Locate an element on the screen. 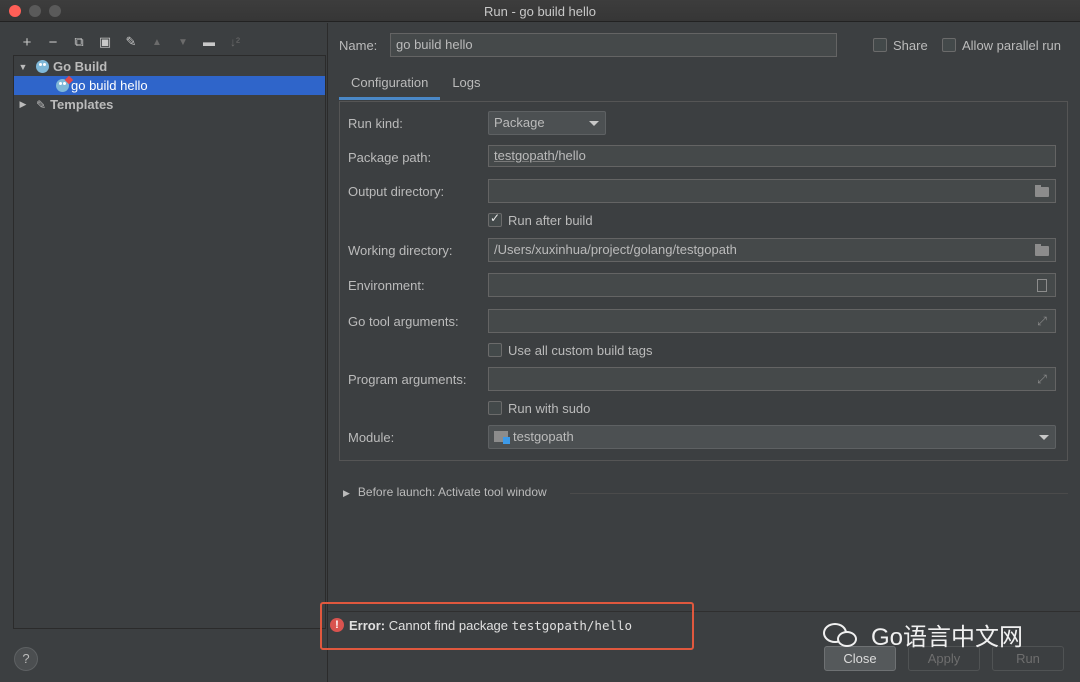 The height and width of the screenshot is (682, 1080). help-button: ? is located at coordinates (26, 659).